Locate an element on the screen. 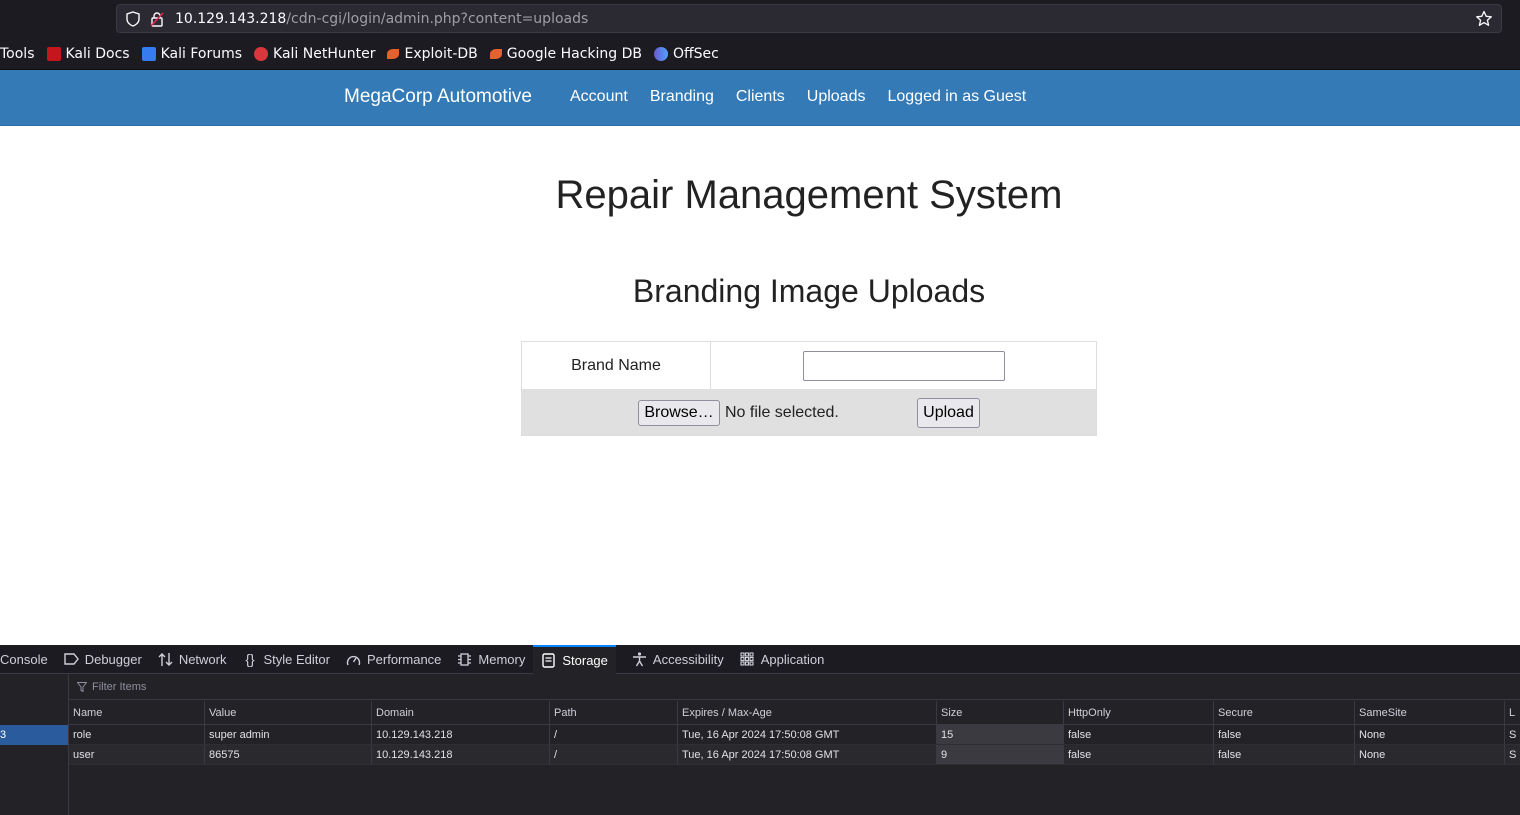 This screenshot has width=1520, height=815. bookmark-tools: Tools is located at coordinates (17, 54).